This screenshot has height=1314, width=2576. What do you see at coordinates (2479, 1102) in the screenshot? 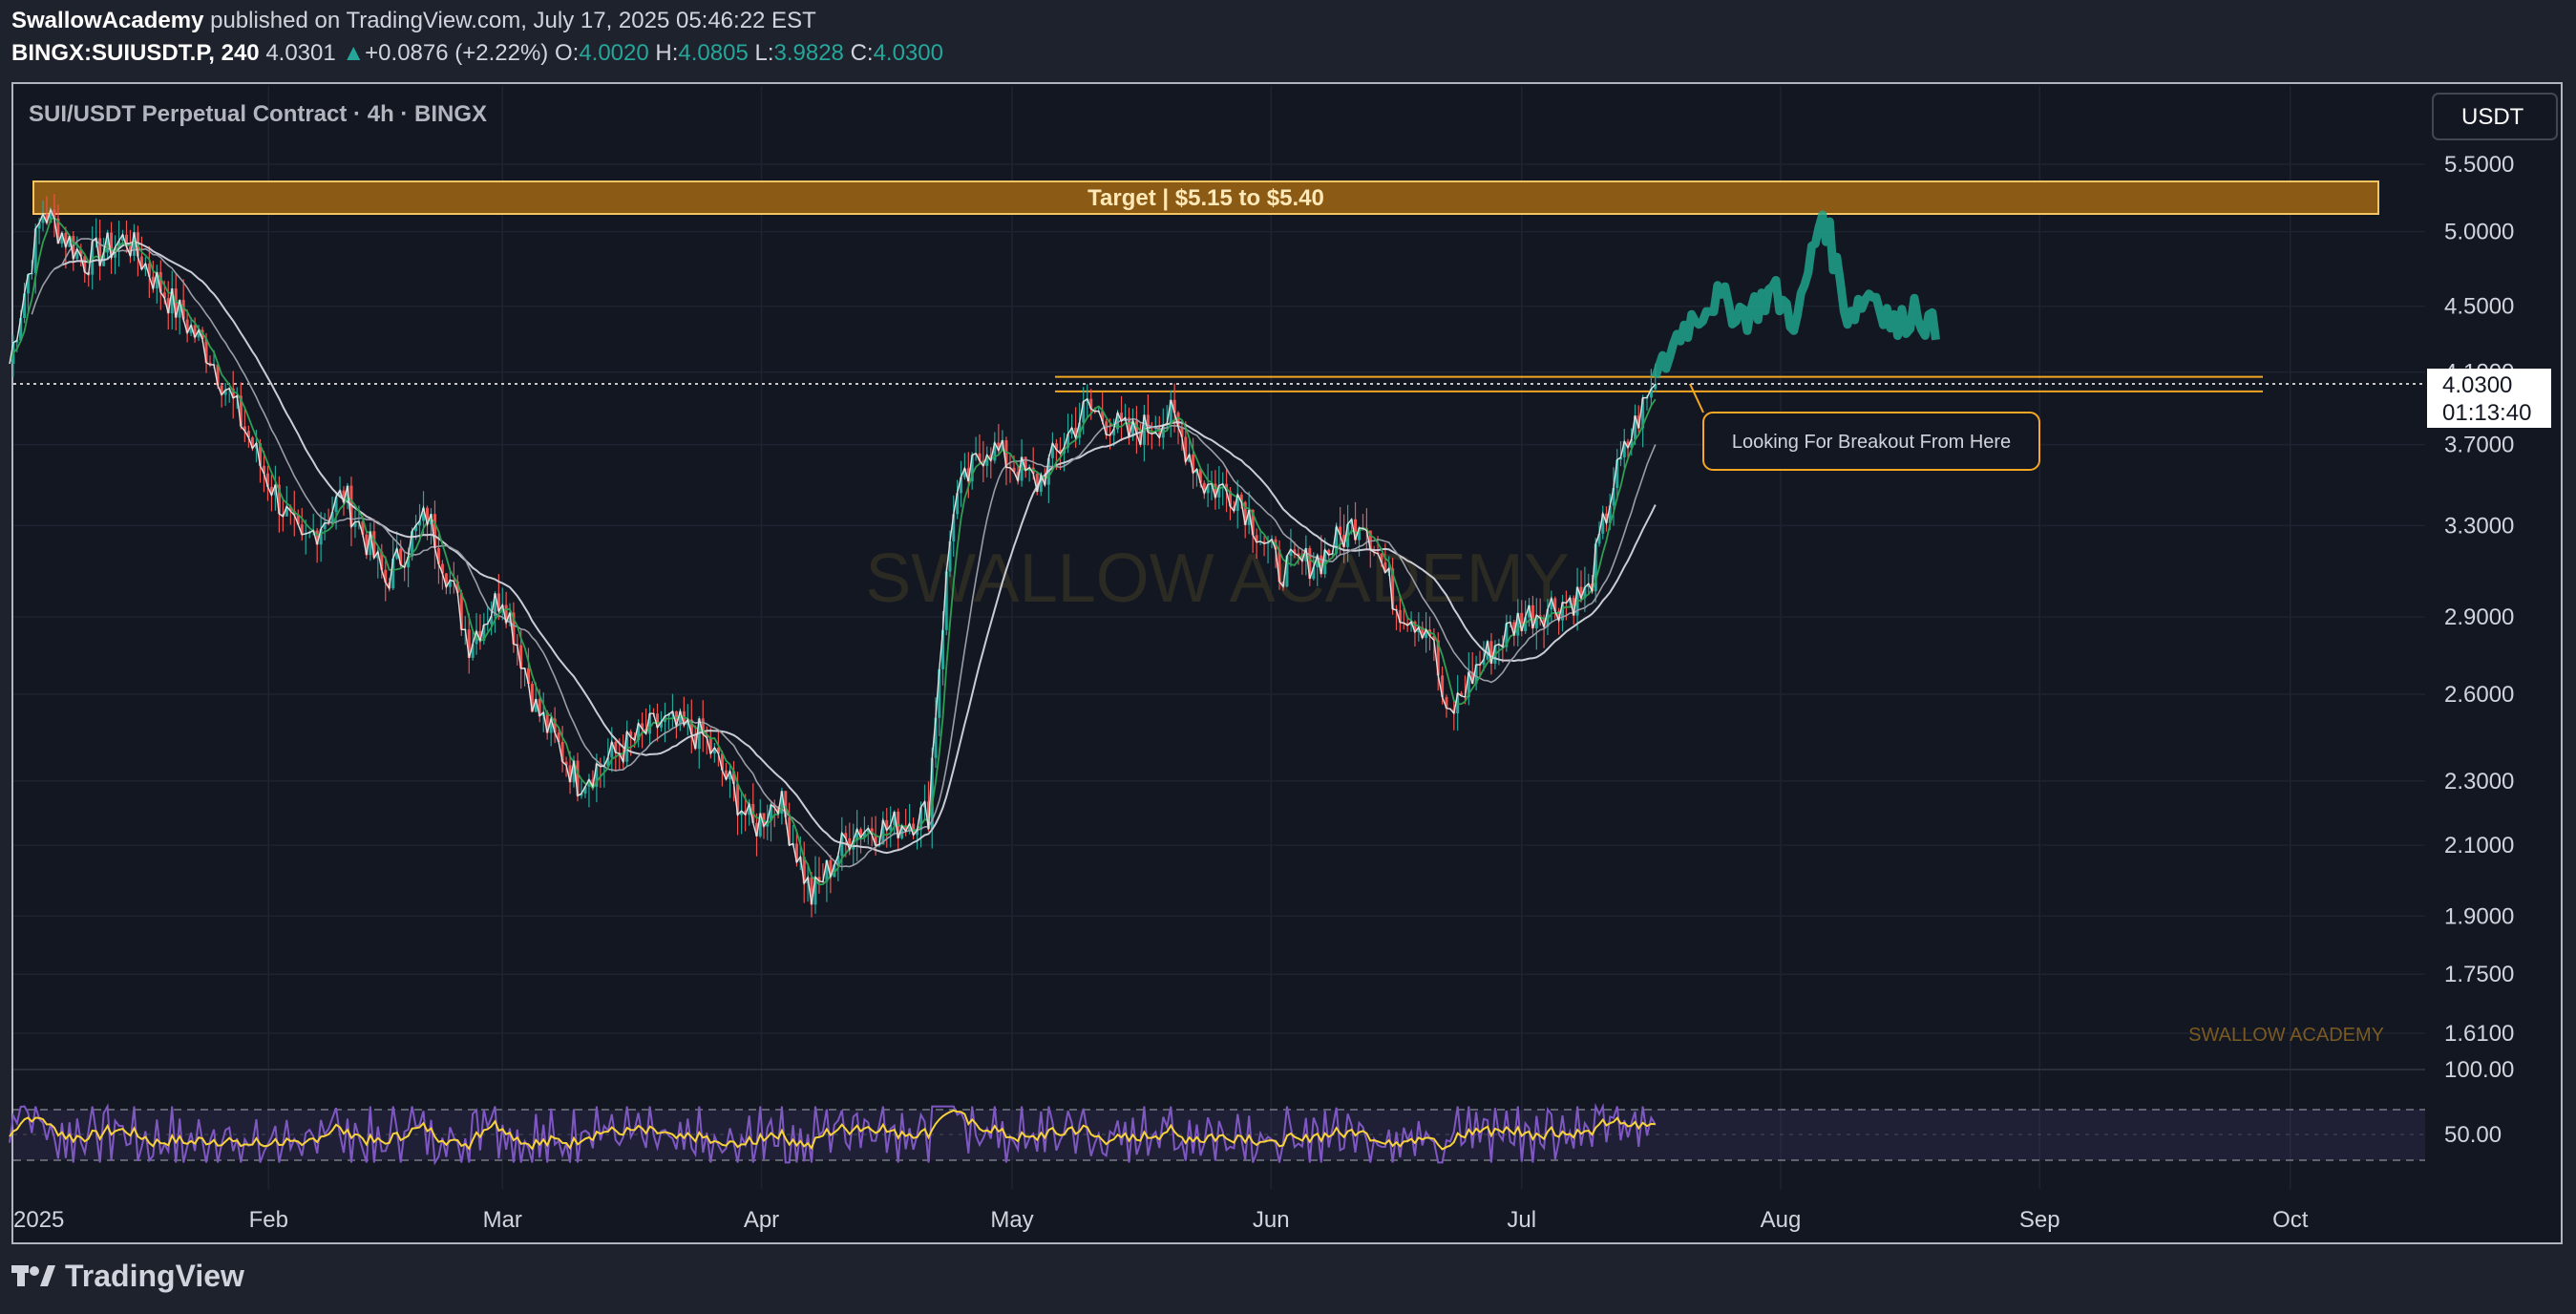
I see `rsi-axis: 100.00 50.00` at bounding box center [2479, 1102].